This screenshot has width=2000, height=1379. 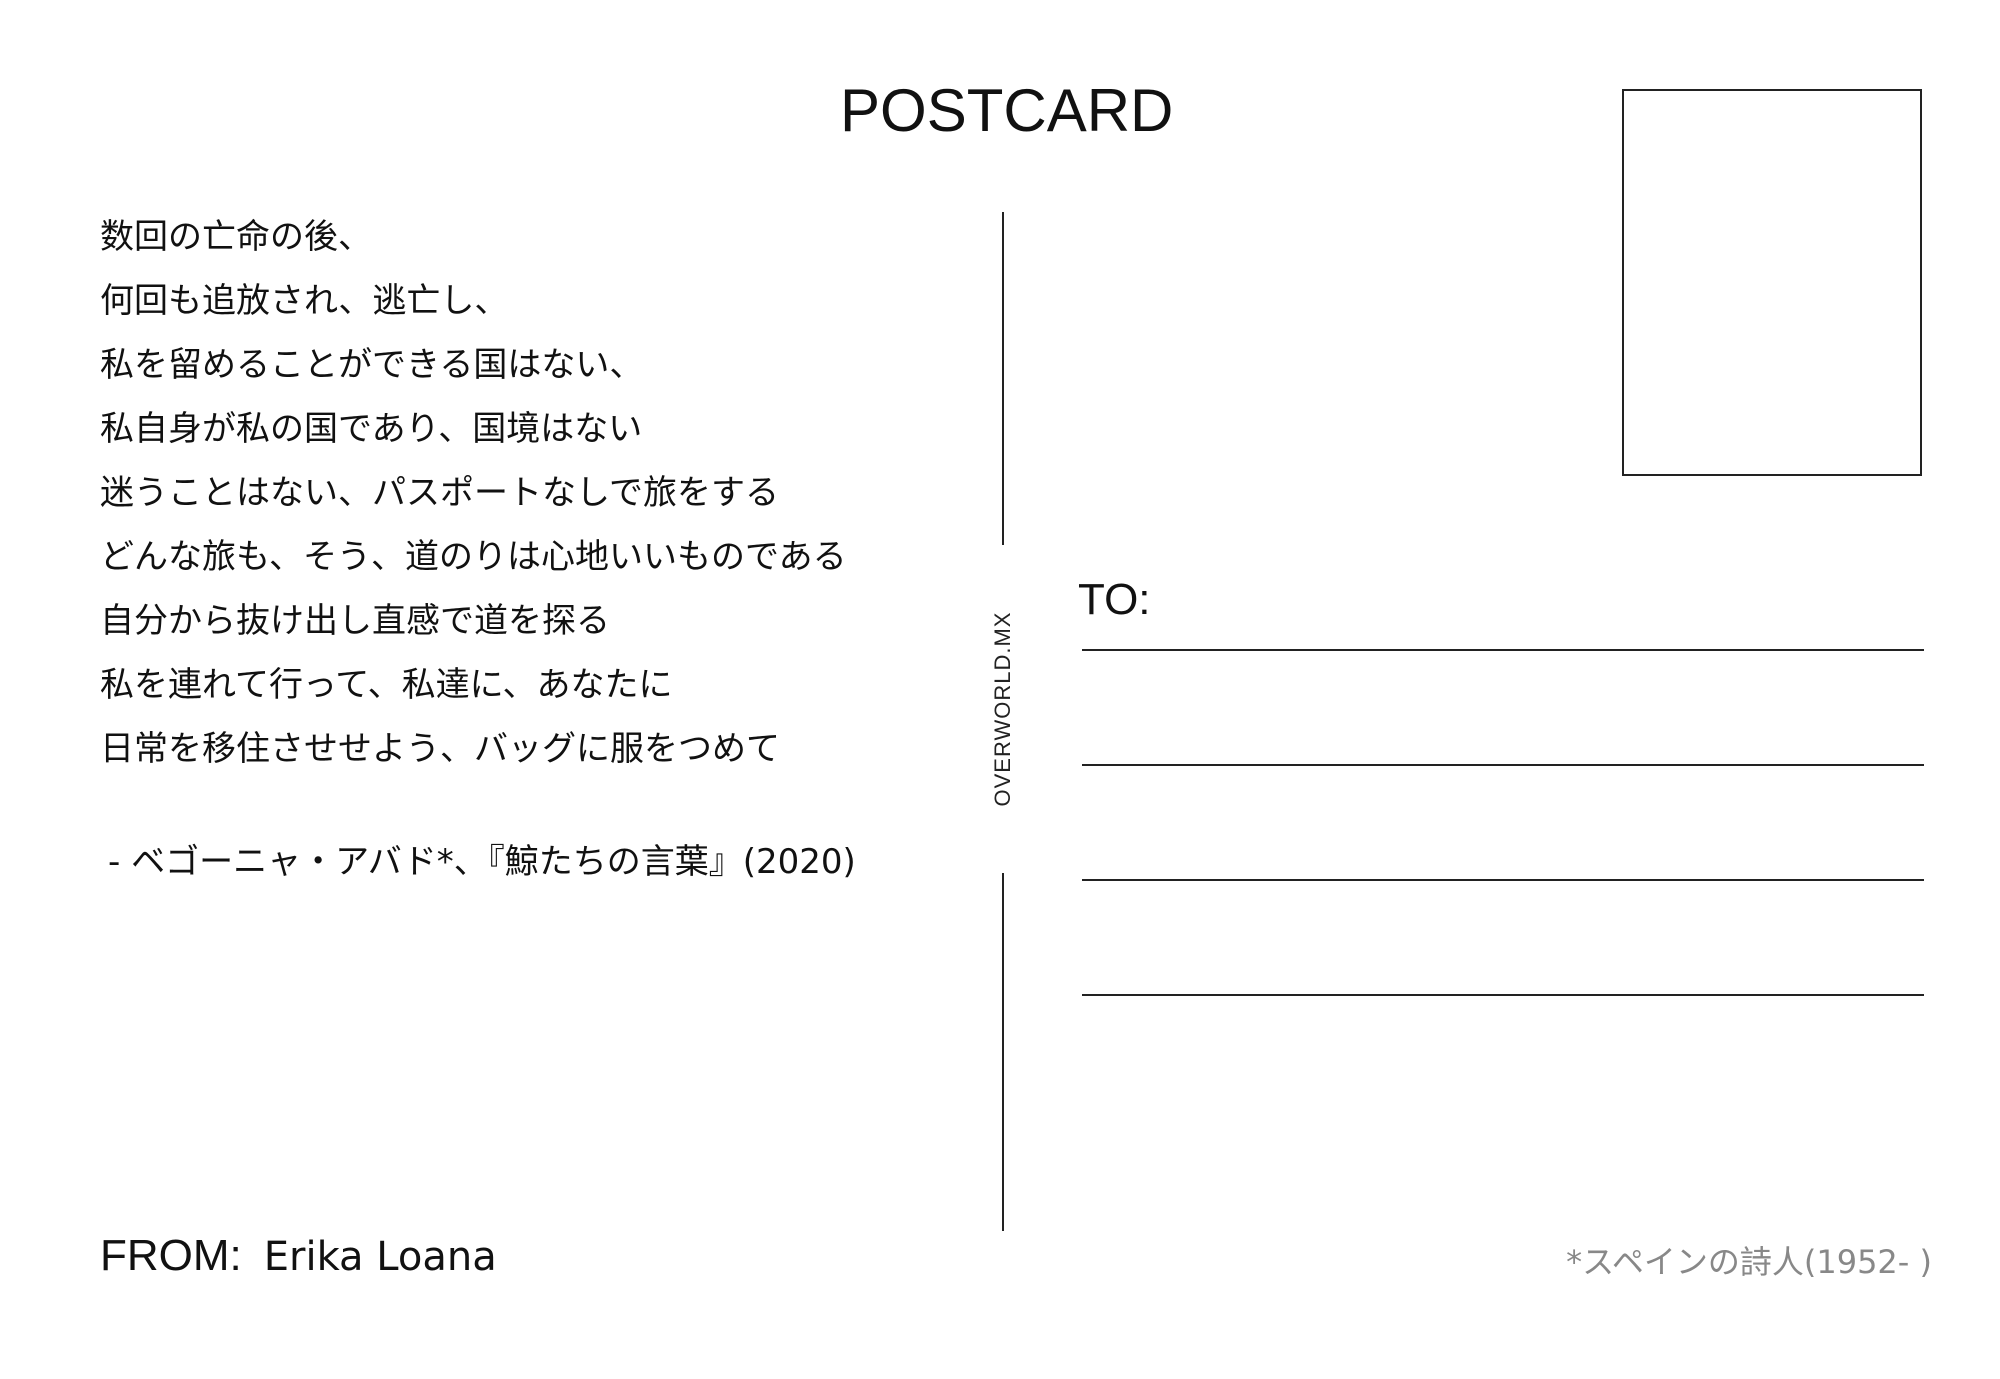 What do you see at coordinates (1114, 599) in the screenshot?
I see `to-label: TO:` at bounding box center [1114, 599].